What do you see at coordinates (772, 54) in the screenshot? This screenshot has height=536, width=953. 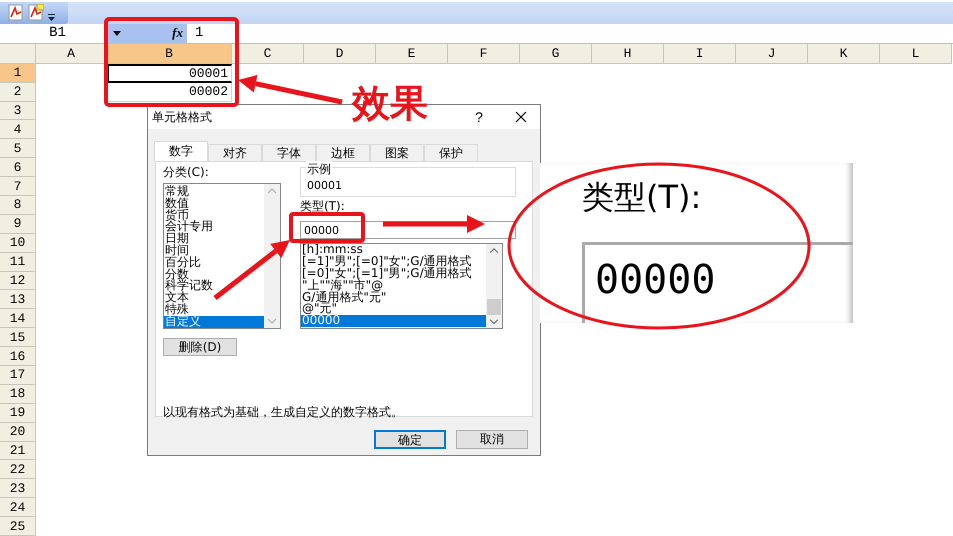 I see `column-header: J` at bounding box center [772, 54].